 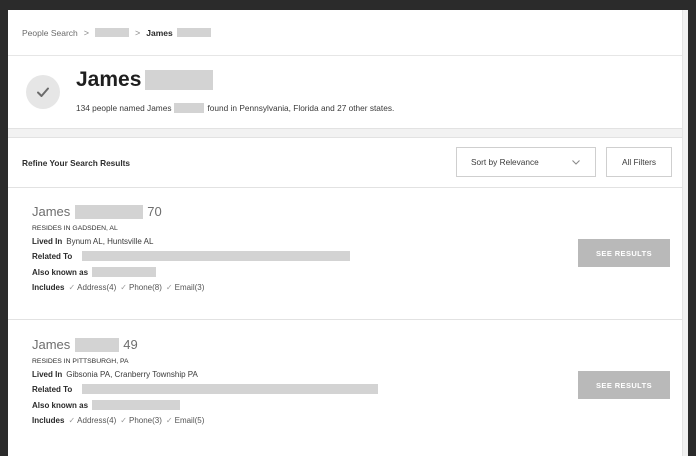 I want to click on result-resides: RESIDES IN GADSDEN, AL, so click(x=75, y=228).